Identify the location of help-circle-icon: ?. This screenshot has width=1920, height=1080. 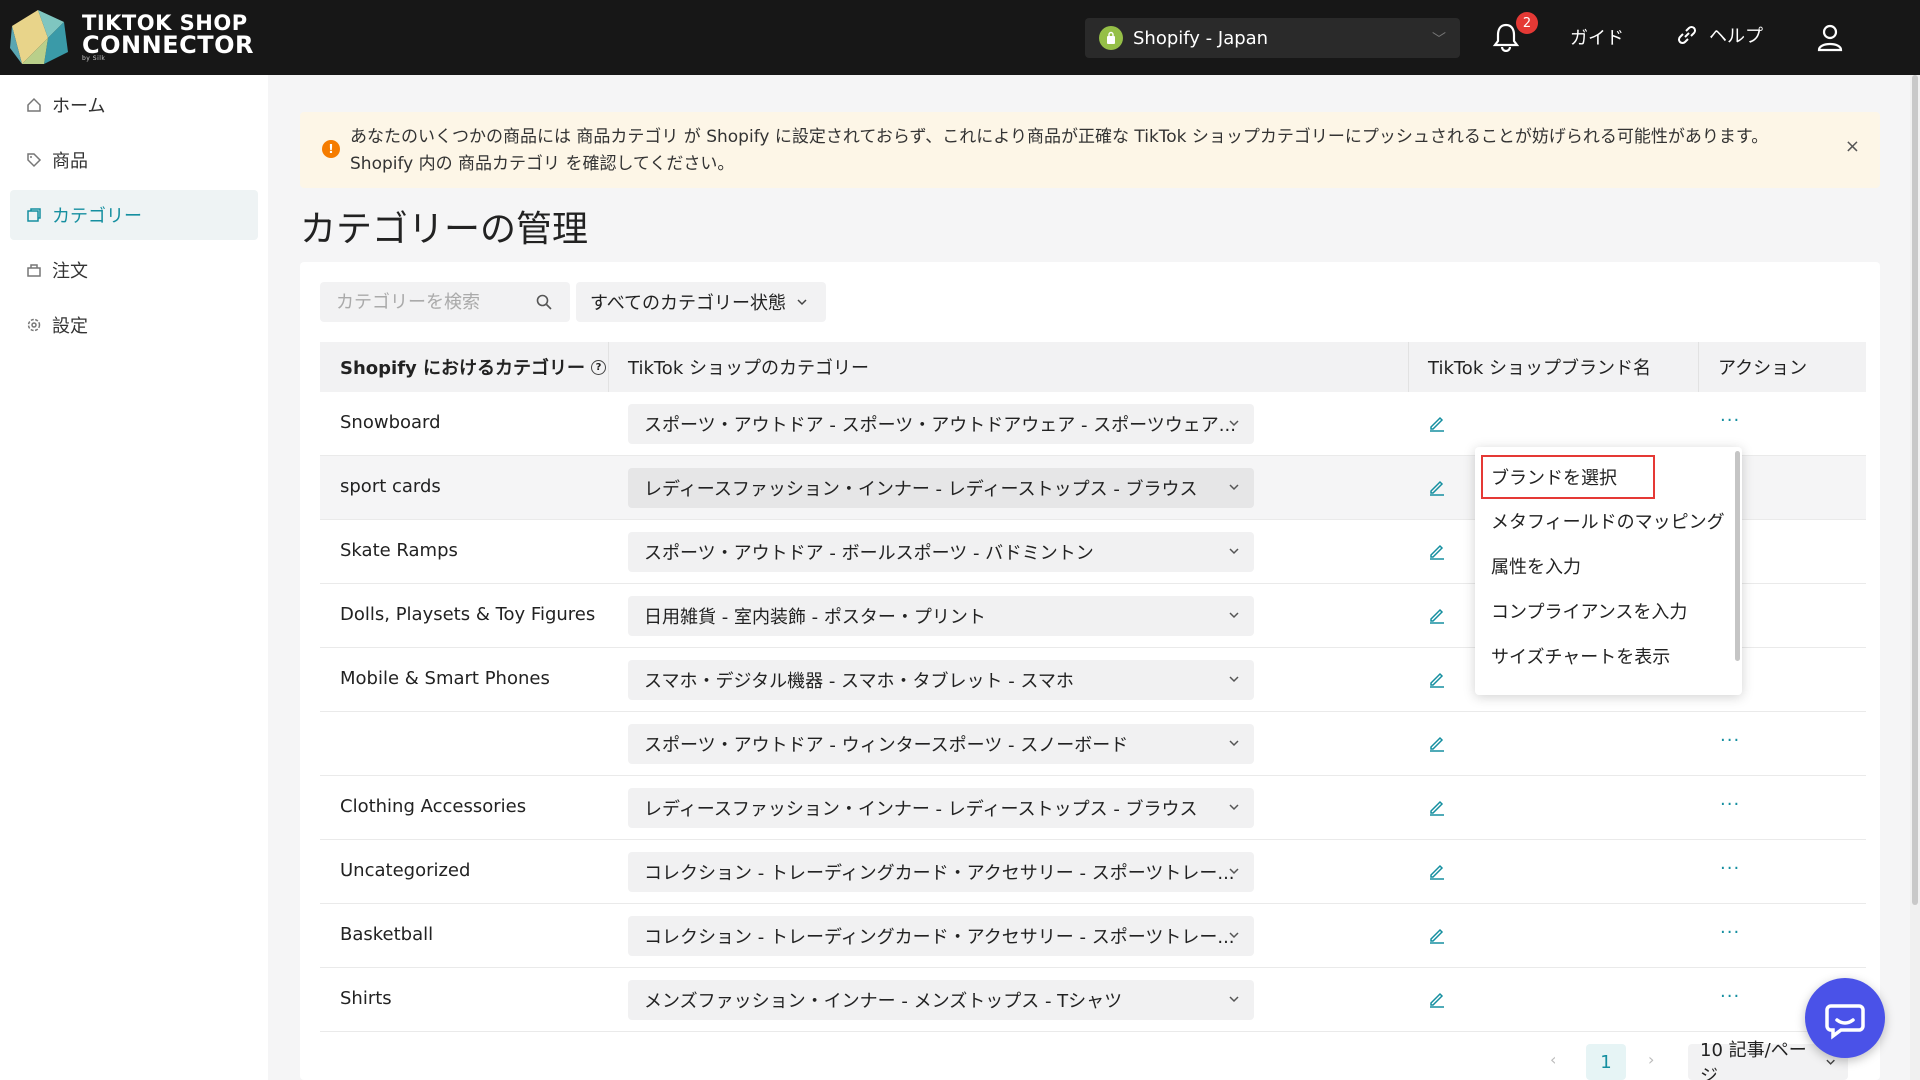
(599, 367).